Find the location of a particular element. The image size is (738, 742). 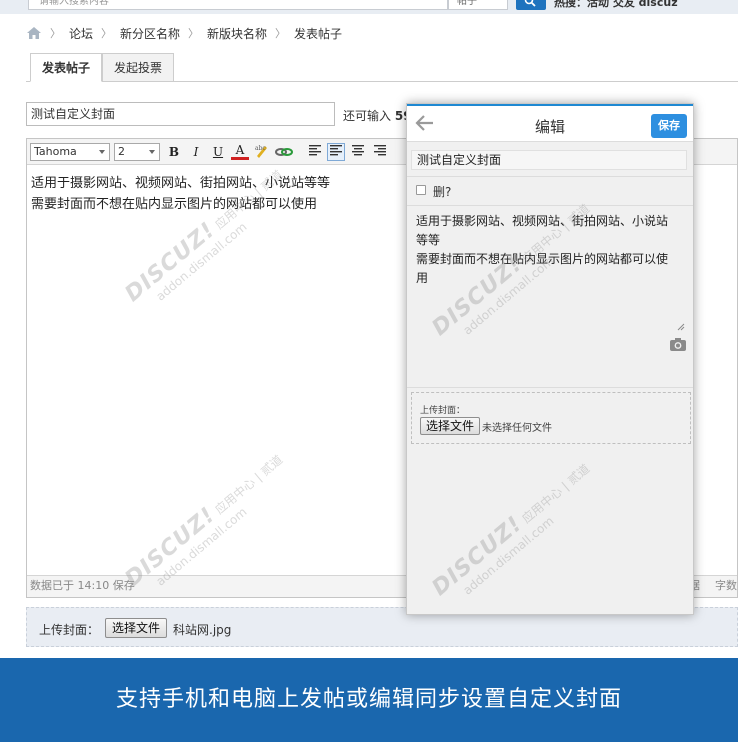

tab-new-poll: 发起投票 is located at coordinates (138, 67).